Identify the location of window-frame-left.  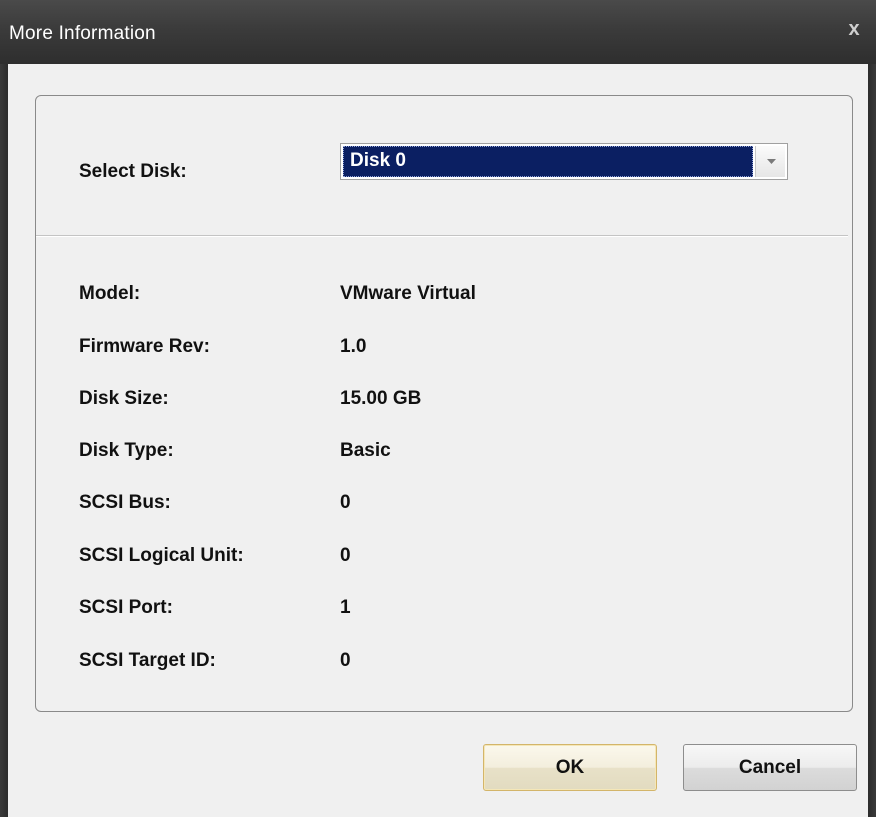
(4, 440).